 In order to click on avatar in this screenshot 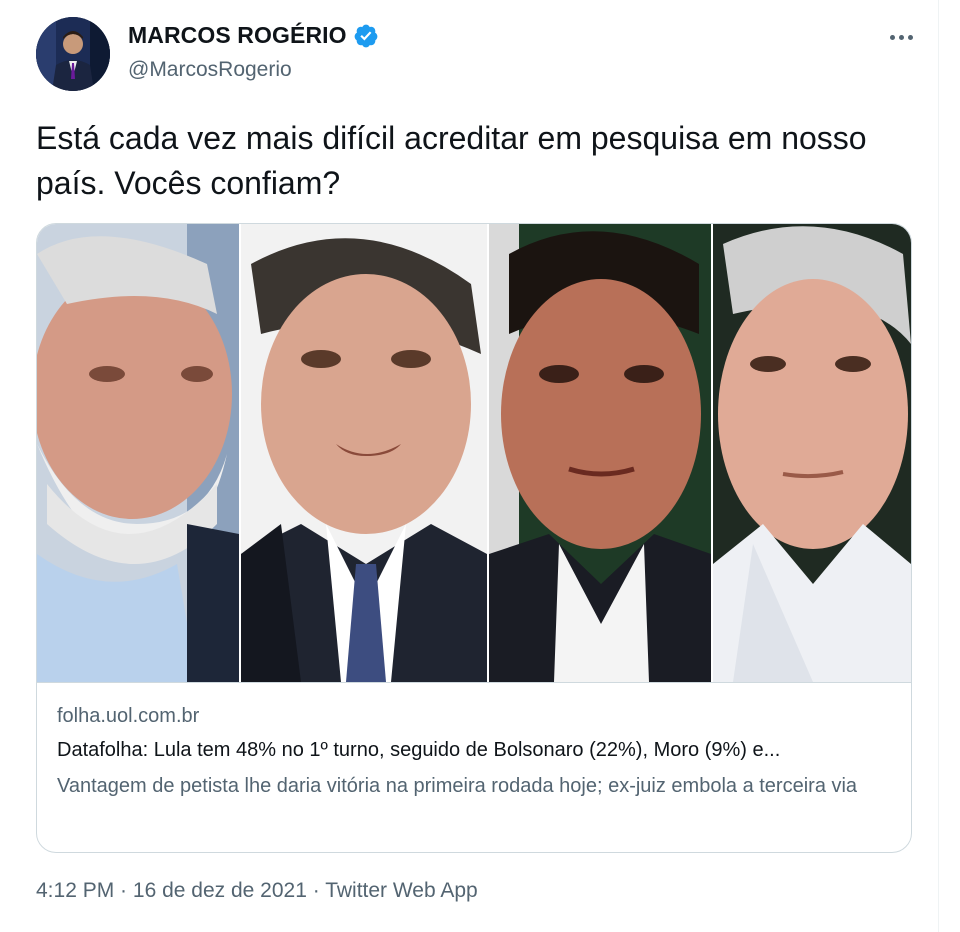, I will do `click(73, 54)`.